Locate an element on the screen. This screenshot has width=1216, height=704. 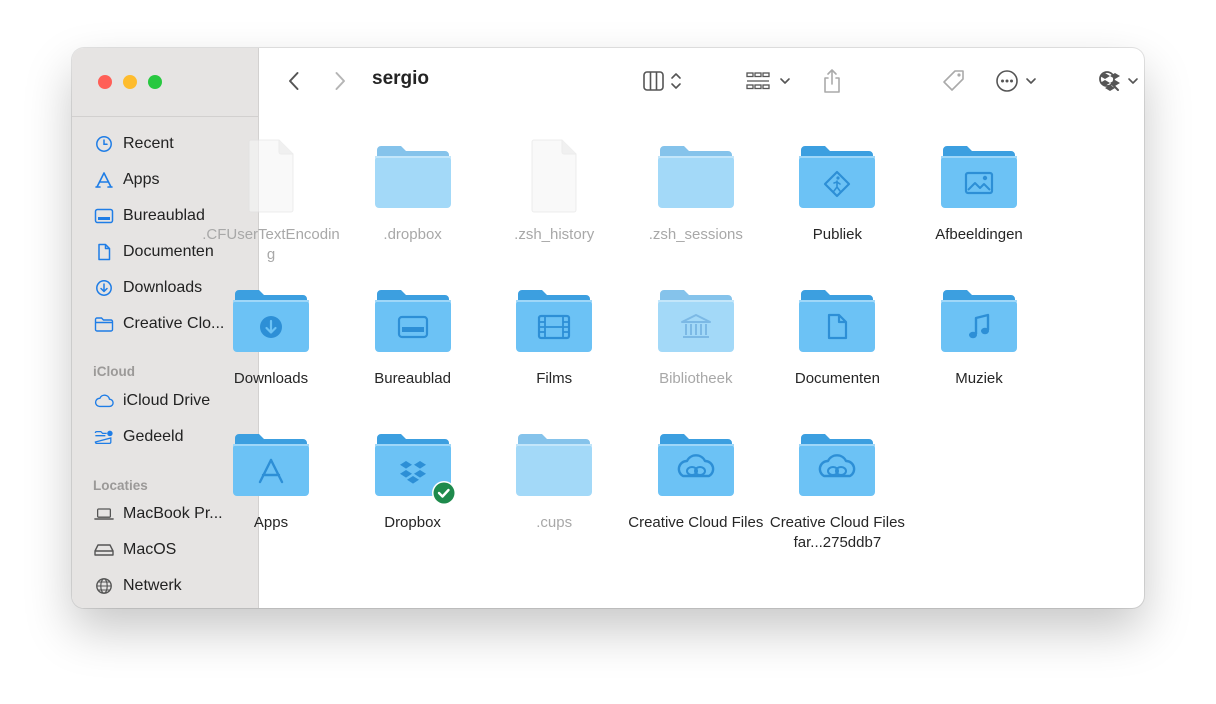
folder-item-creative-cloud-files-far-275ddb7: Creative Cloud Files far...275ddb7 is located at coordinates (837, 488).